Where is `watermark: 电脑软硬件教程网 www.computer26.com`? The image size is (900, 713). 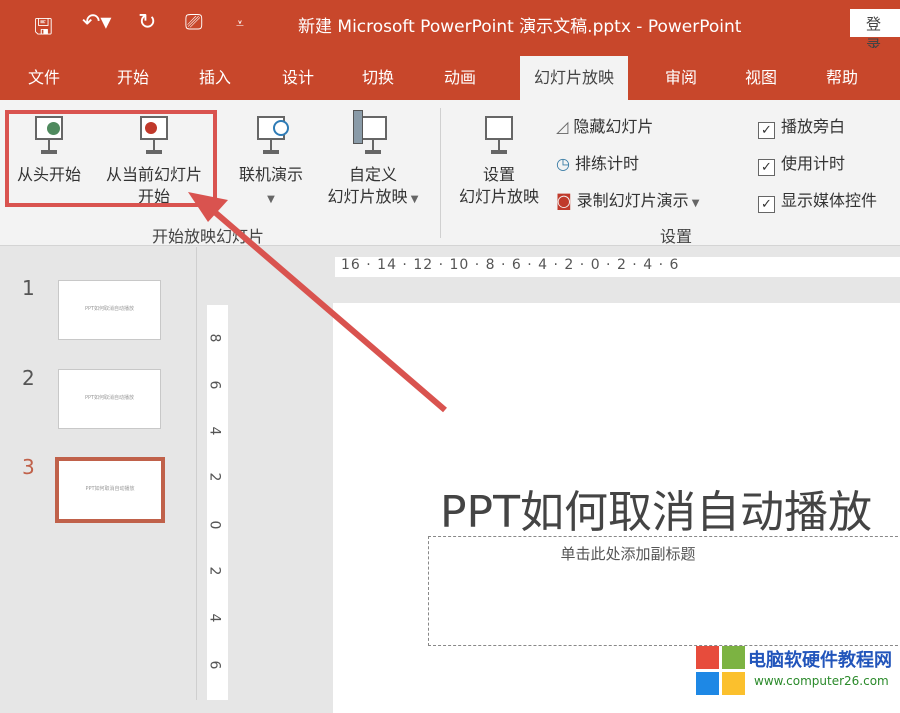 watermark: 电脑软硬件教程网 www.computer26.com is located at coordinates (796, 670).